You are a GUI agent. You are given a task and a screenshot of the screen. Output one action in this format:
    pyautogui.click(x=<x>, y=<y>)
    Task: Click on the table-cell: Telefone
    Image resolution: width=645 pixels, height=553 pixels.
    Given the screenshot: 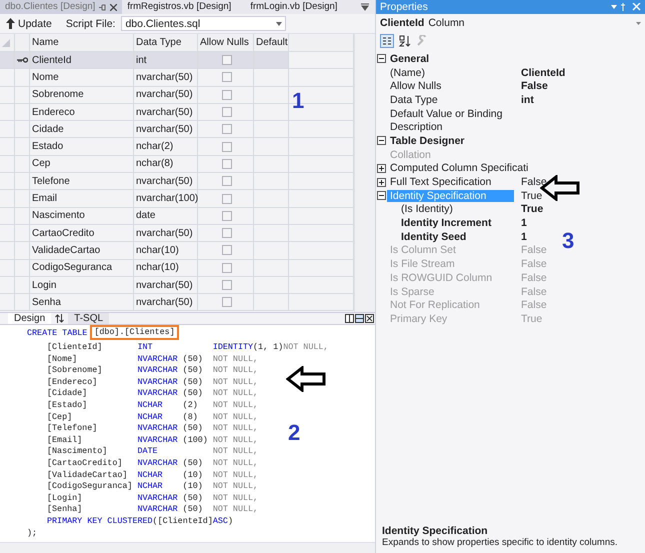 What is the action you would take?
    pyautogui.click(x=82, y=181)
    